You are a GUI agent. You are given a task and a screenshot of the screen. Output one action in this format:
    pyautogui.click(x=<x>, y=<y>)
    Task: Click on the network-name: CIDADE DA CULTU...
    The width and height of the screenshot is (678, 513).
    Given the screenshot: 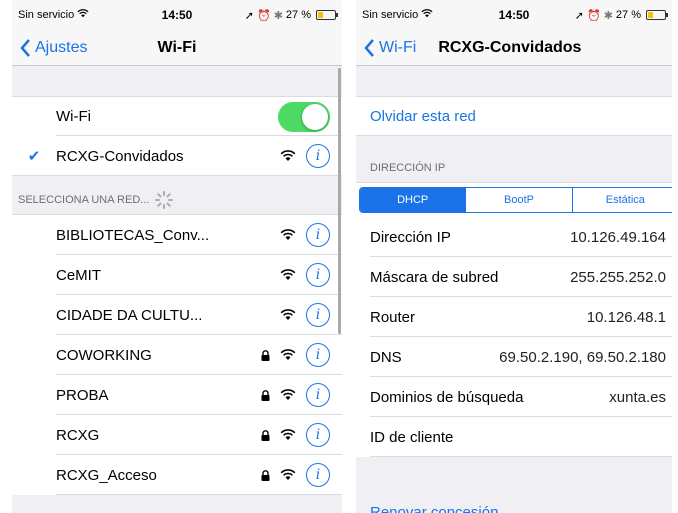 What is the action you would take?
    pyautogui.click(x=129, y=315)
    